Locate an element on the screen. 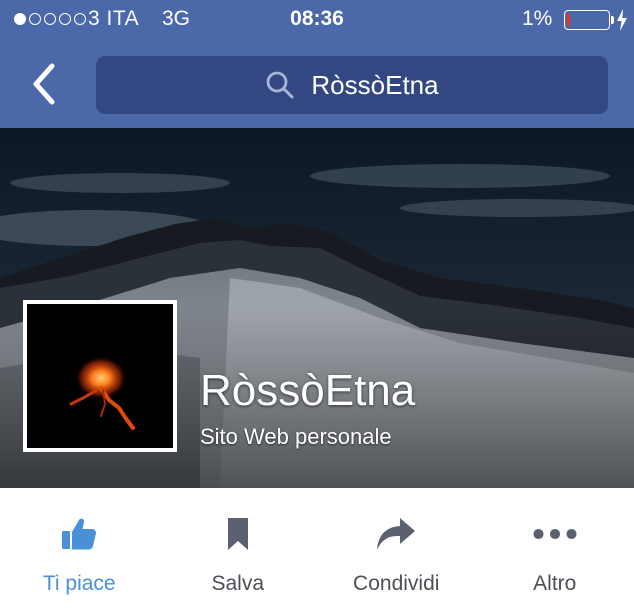  more-button: Altro is located at coordinates (555, 549).